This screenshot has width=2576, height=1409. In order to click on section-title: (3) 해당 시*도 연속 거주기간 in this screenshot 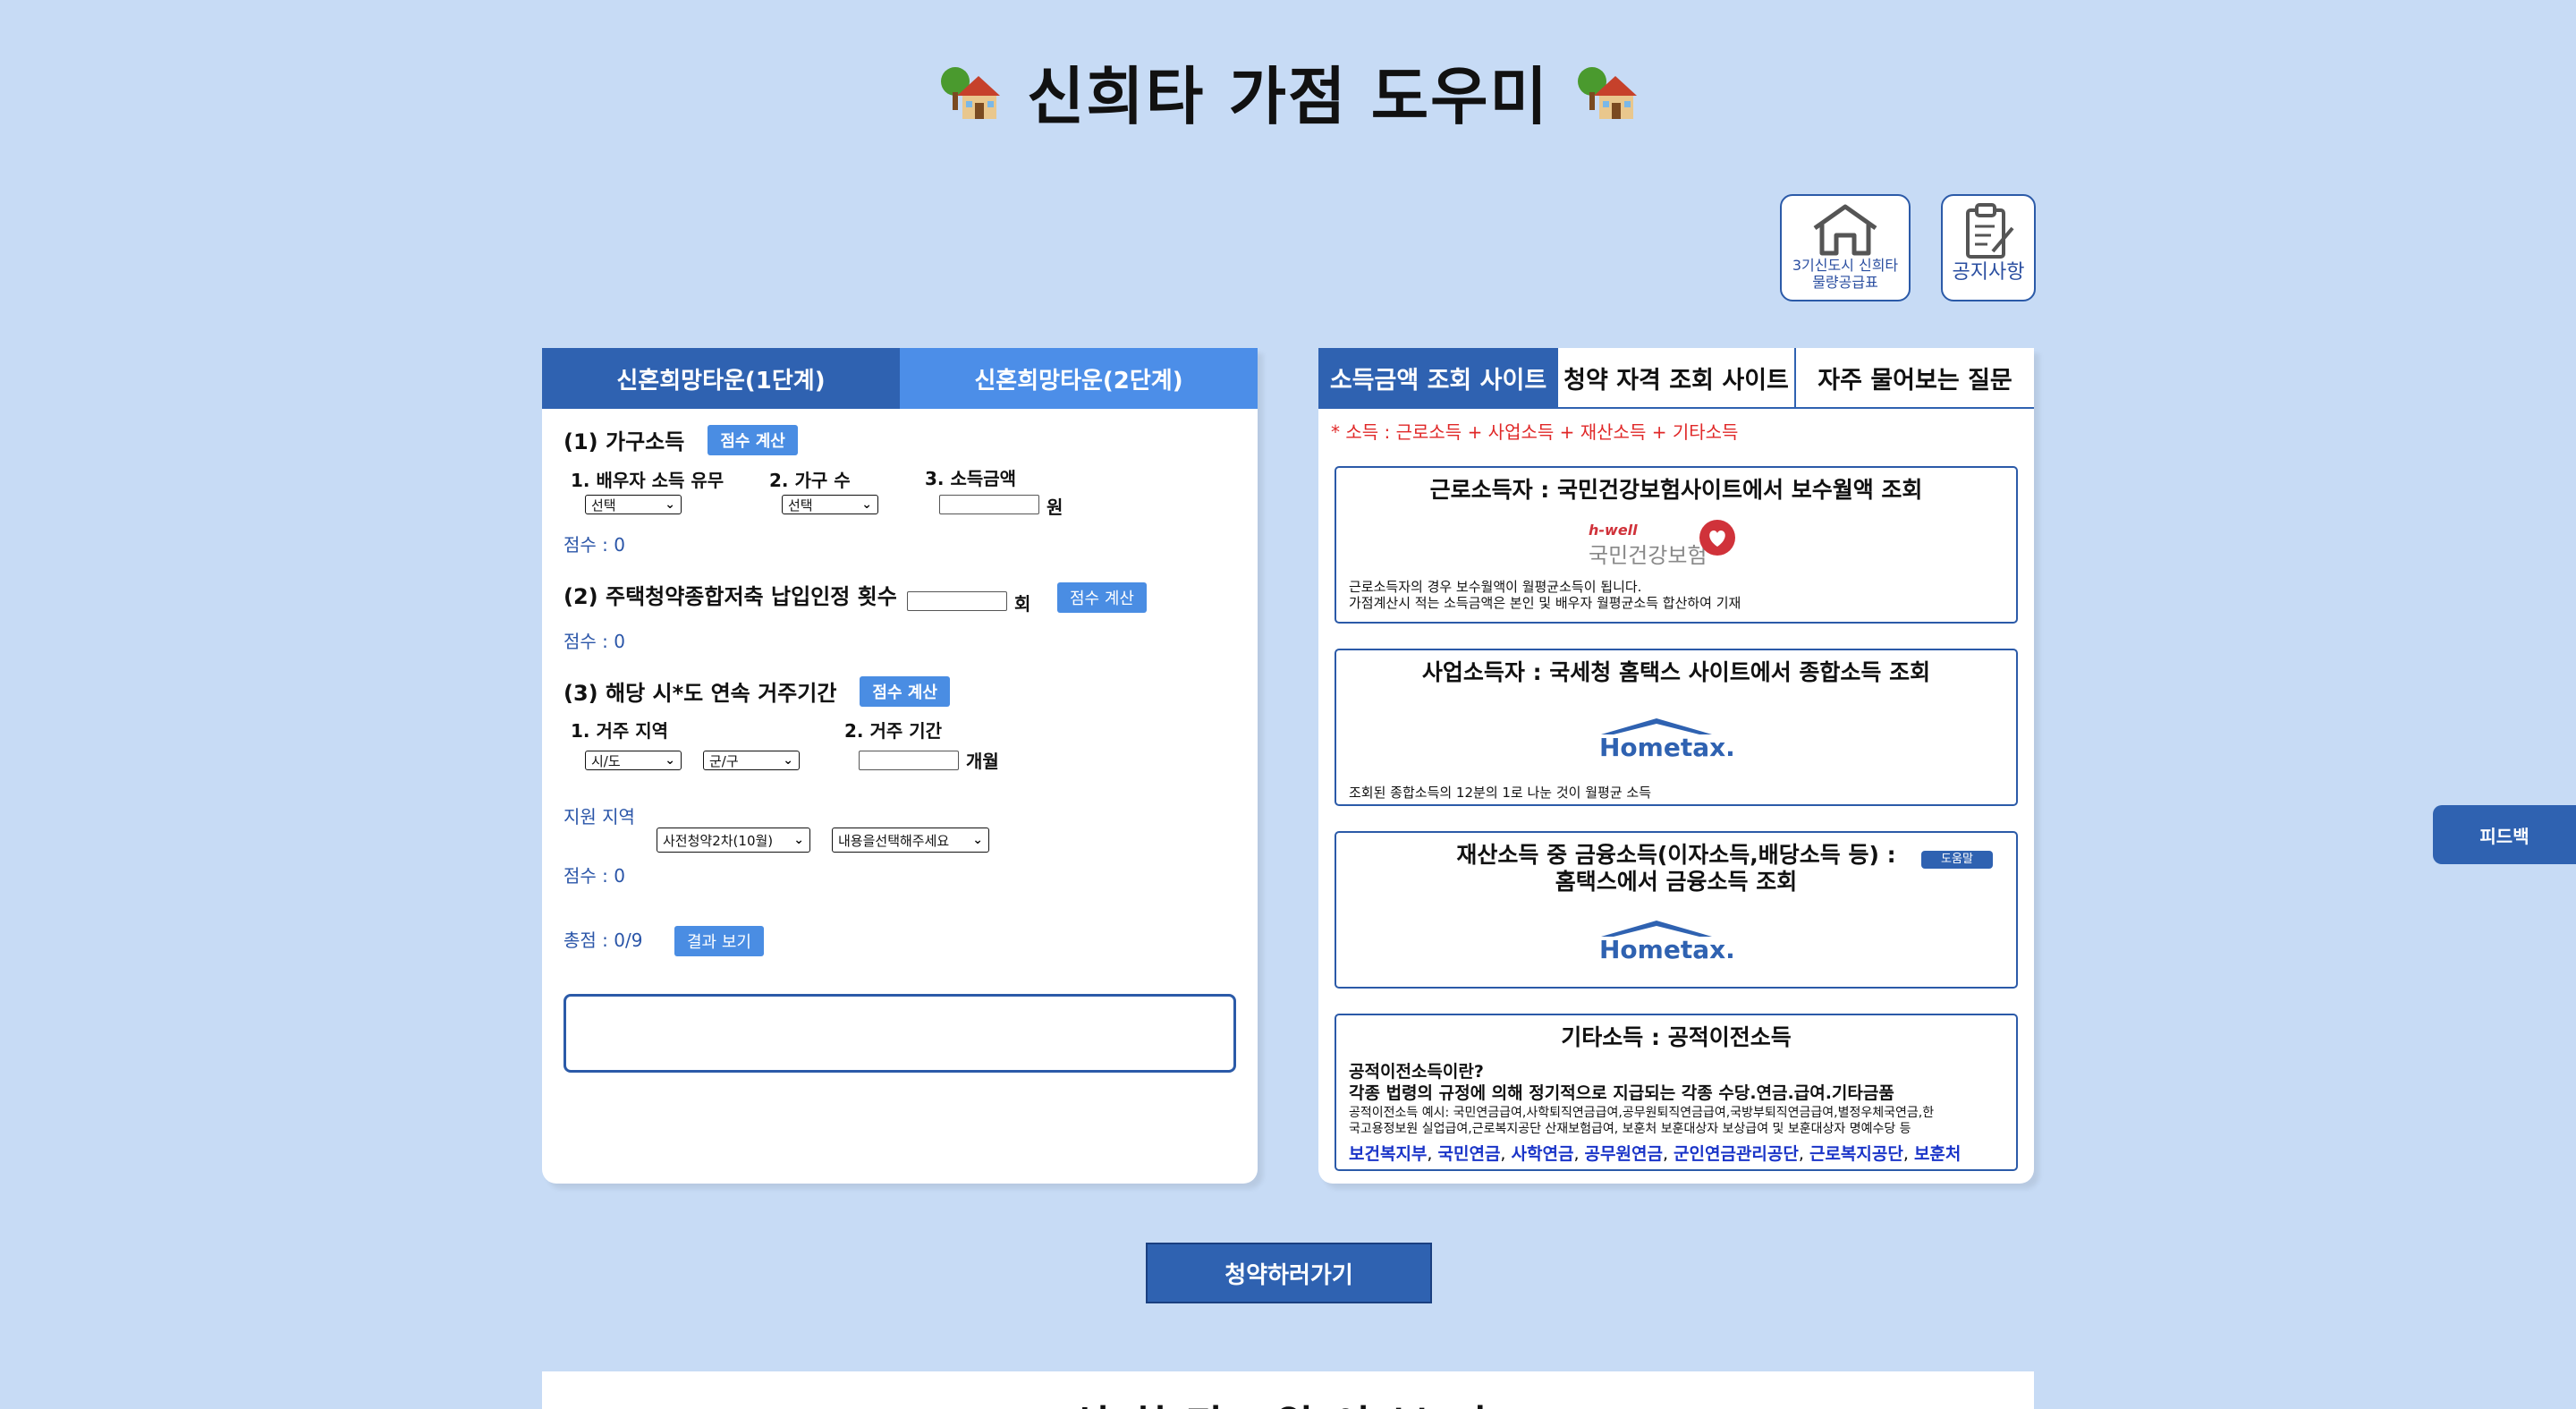, I will do `click(700, 694)`.